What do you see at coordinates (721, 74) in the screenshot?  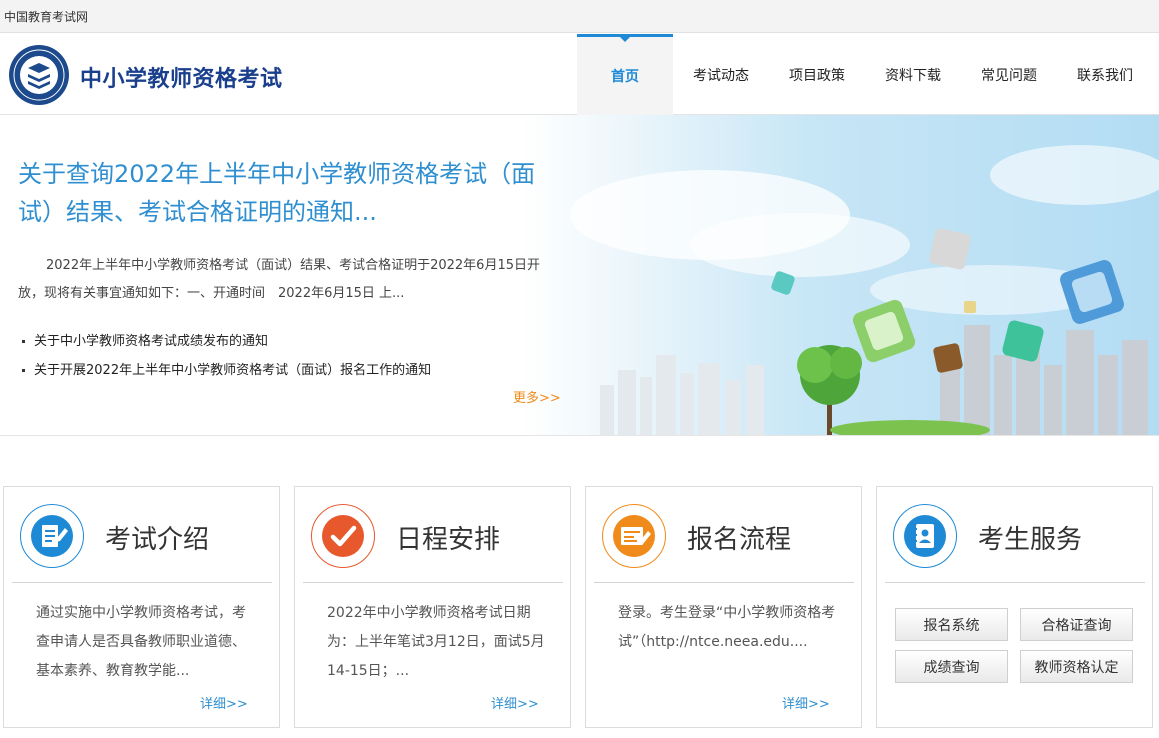 I see `nav-exam-news: 考试动态` at bounding box center [721, 74].